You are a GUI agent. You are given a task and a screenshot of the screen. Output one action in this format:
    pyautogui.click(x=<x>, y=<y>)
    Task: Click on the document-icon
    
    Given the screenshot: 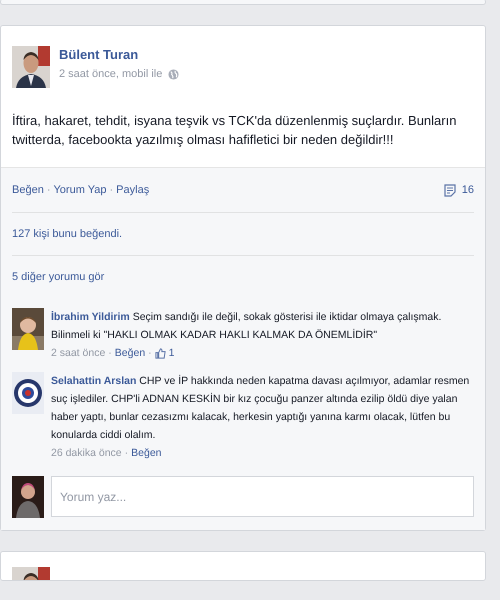 What is the action you would take?
    pyautogui.click(x=450, y=190)
    